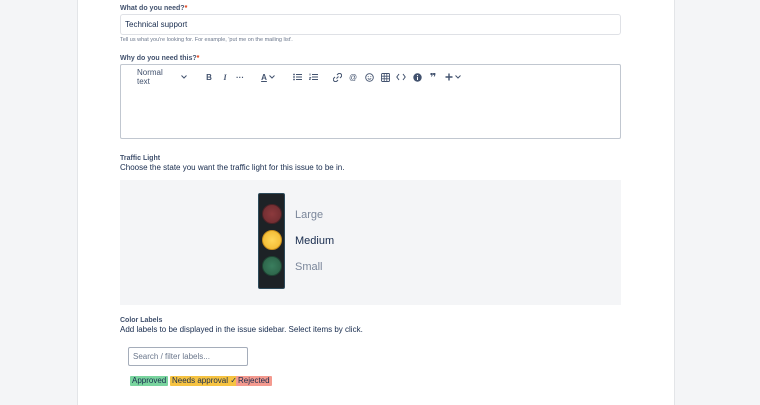 This screenshot has height=405, width=760. I want to click on need-field-label-text: What do you need?, so click(152, 8).